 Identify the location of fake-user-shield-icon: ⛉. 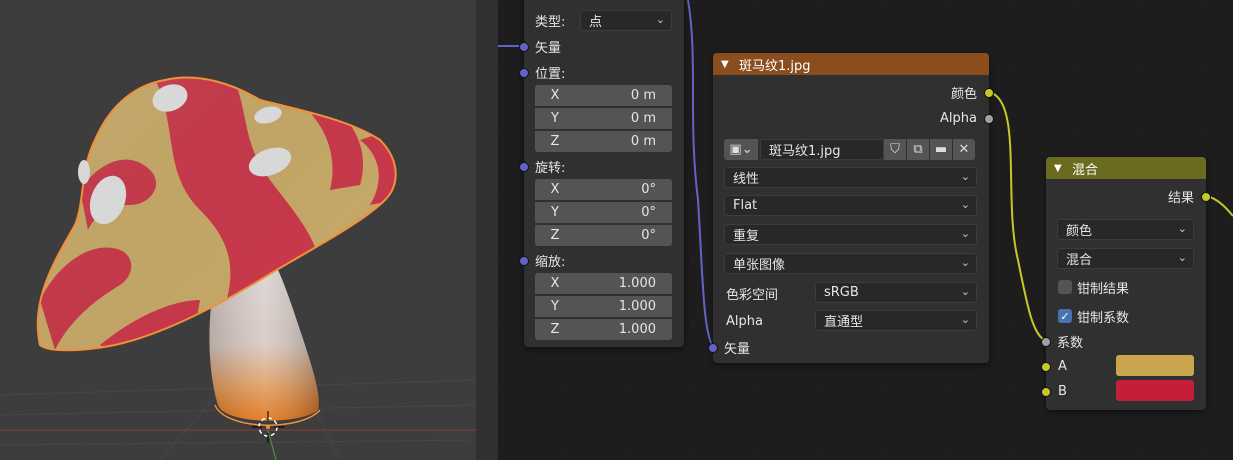
(895, 149).